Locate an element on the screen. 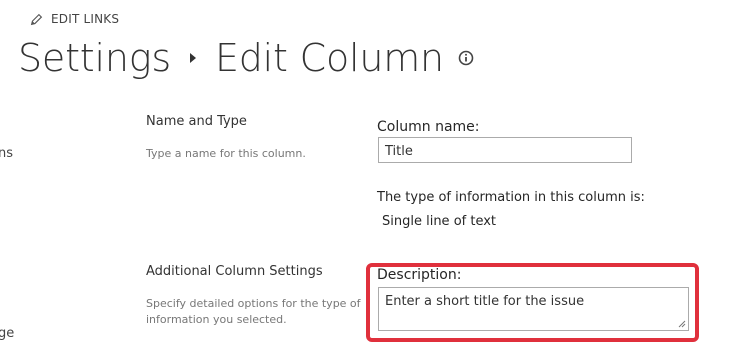 This screenshot has width=731, height=358. description-value: Enter a short title for the issue is located at coordinates (485, 301).